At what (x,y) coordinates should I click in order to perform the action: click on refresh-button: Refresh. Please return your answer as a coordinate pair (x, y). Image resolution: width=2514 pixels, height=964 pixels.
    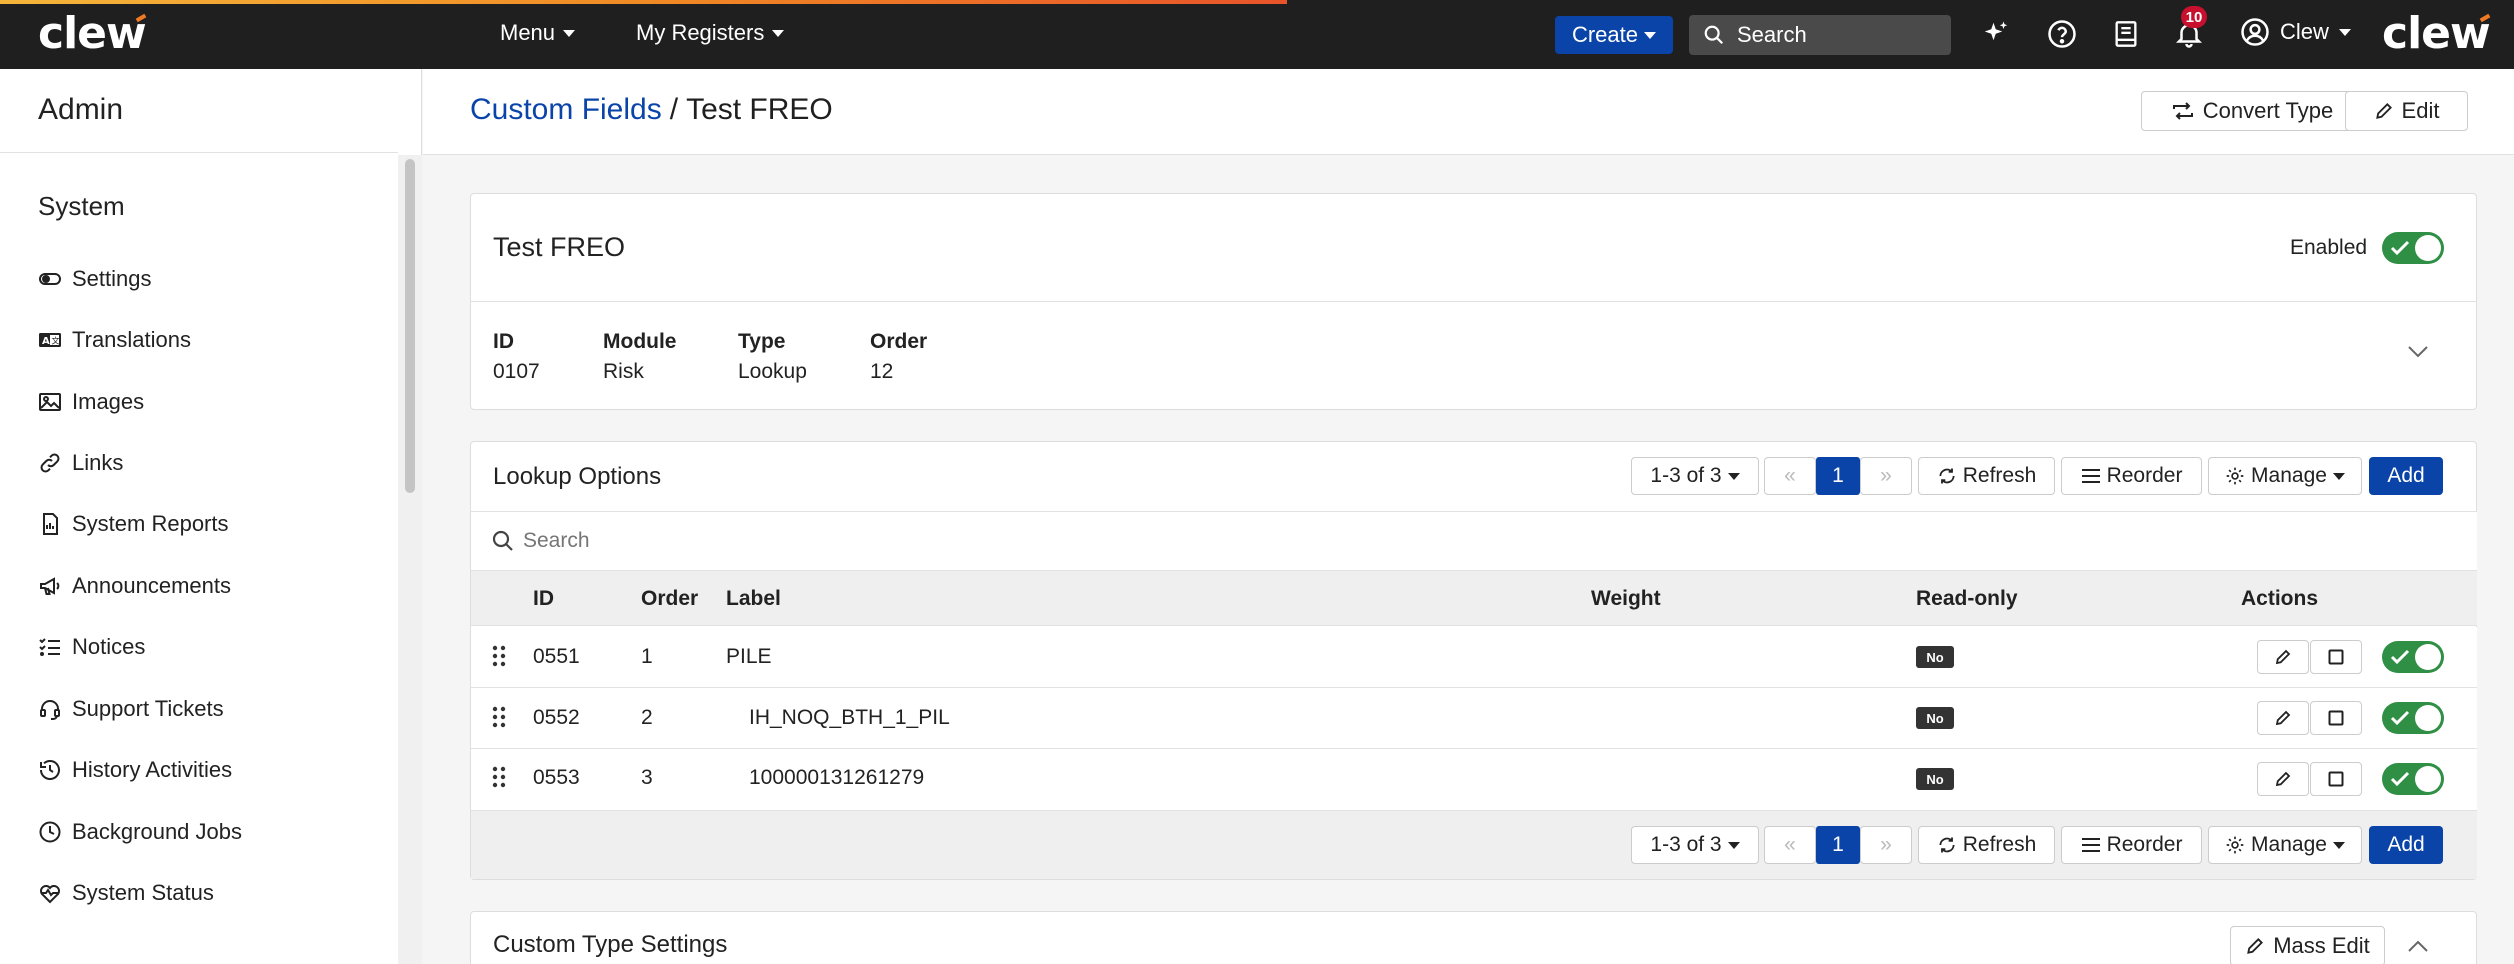
    Looking at the image, I should click on (1986, 476).